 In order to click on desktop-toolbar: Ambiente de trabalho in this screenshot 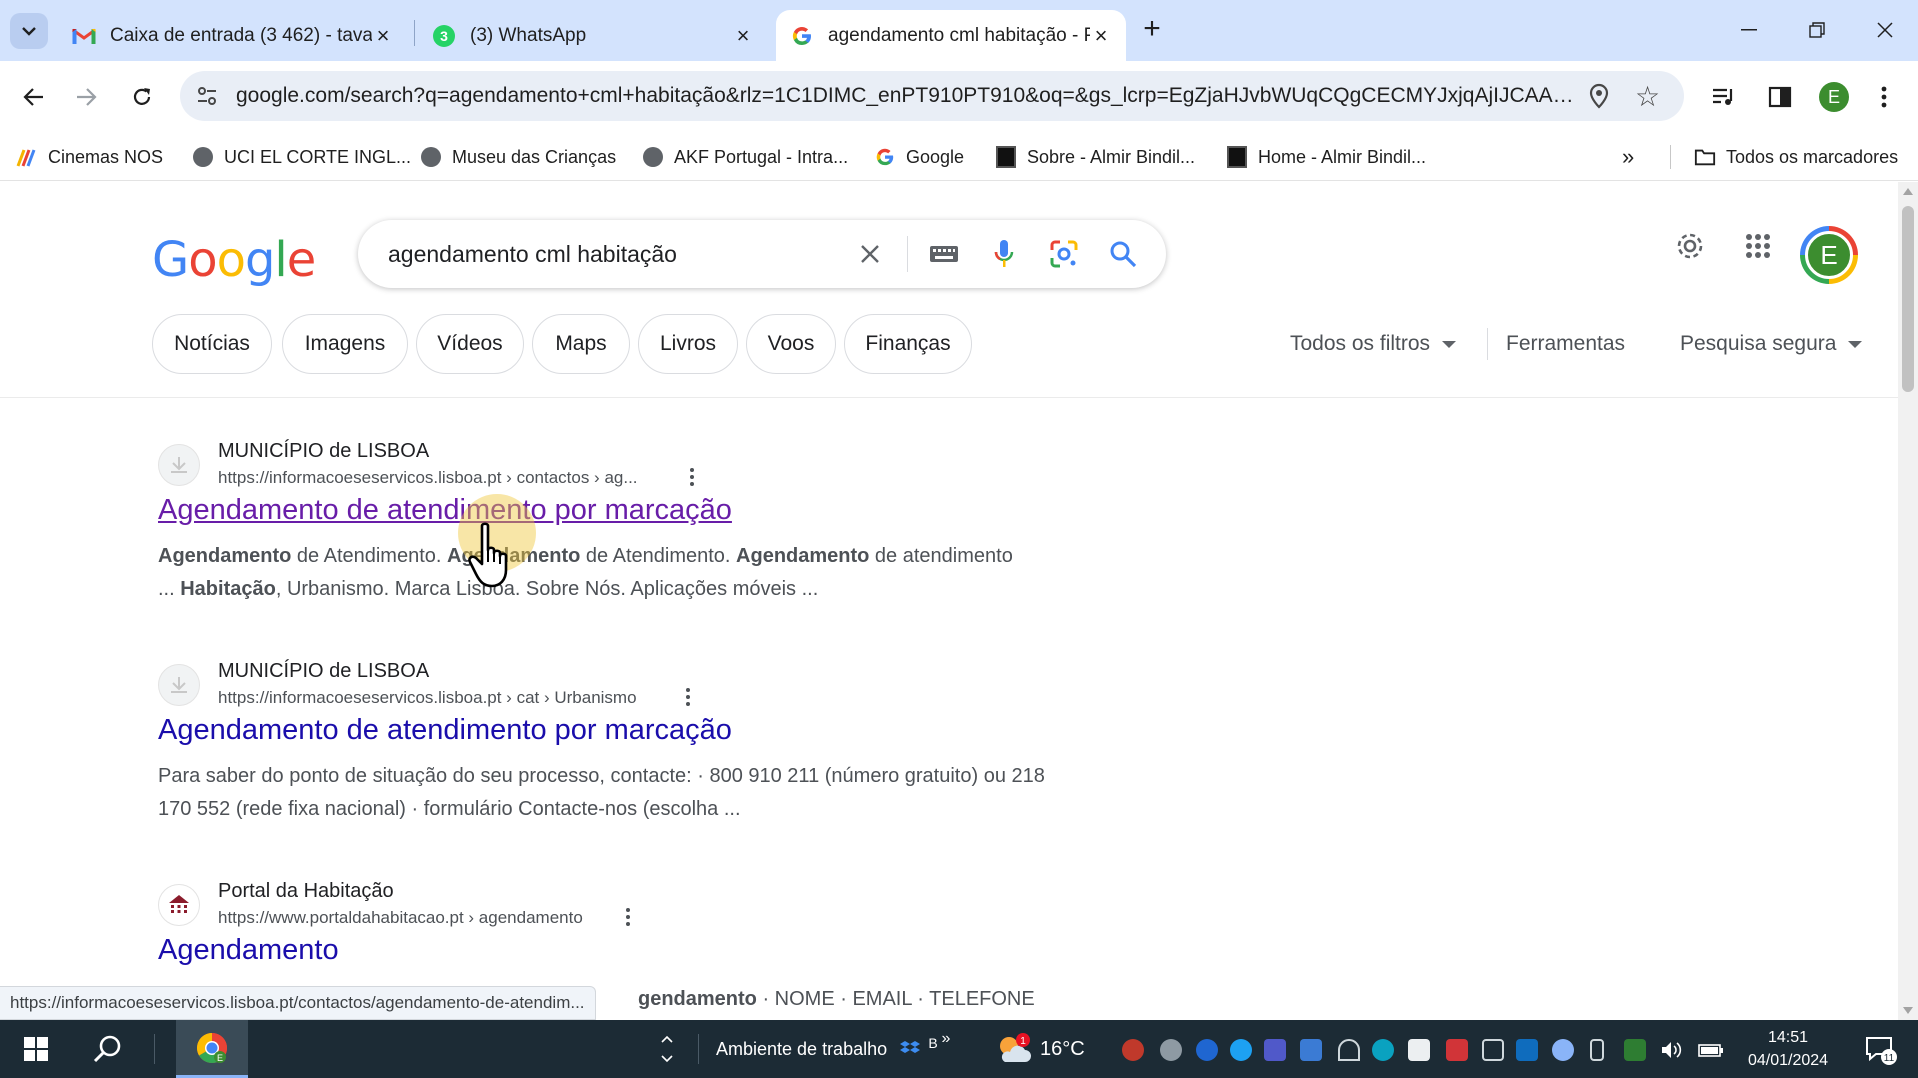, I will do `click(801, 1049)`.